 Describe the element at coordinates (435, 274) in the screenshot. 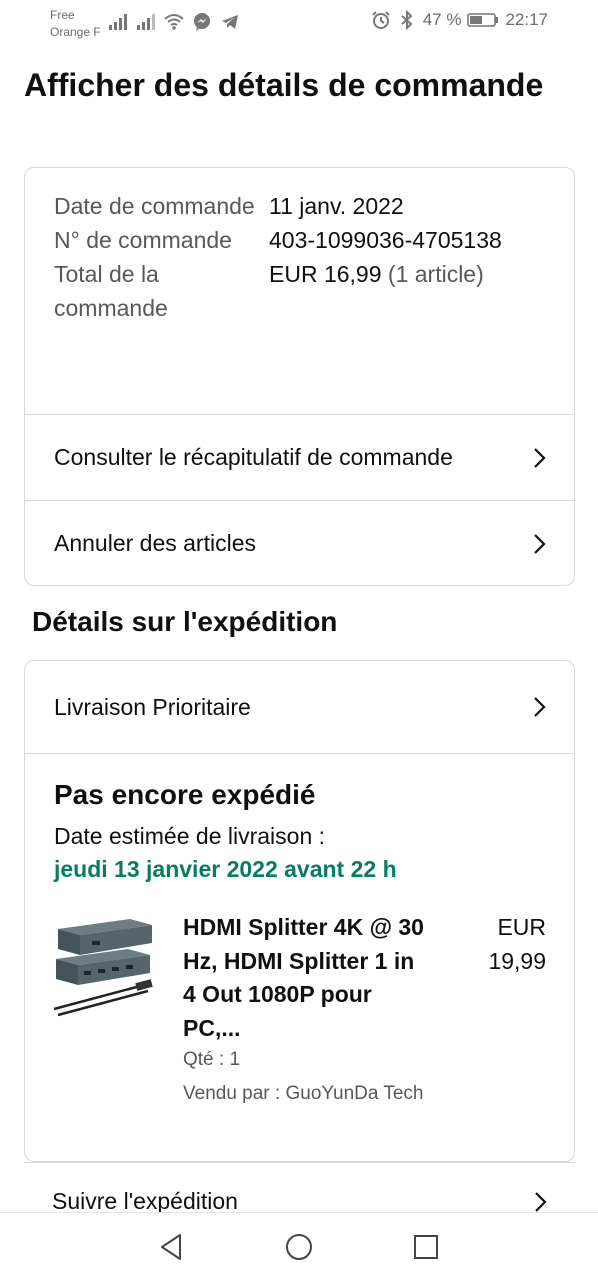

I see `order-item-count: (1 article)` at that location.